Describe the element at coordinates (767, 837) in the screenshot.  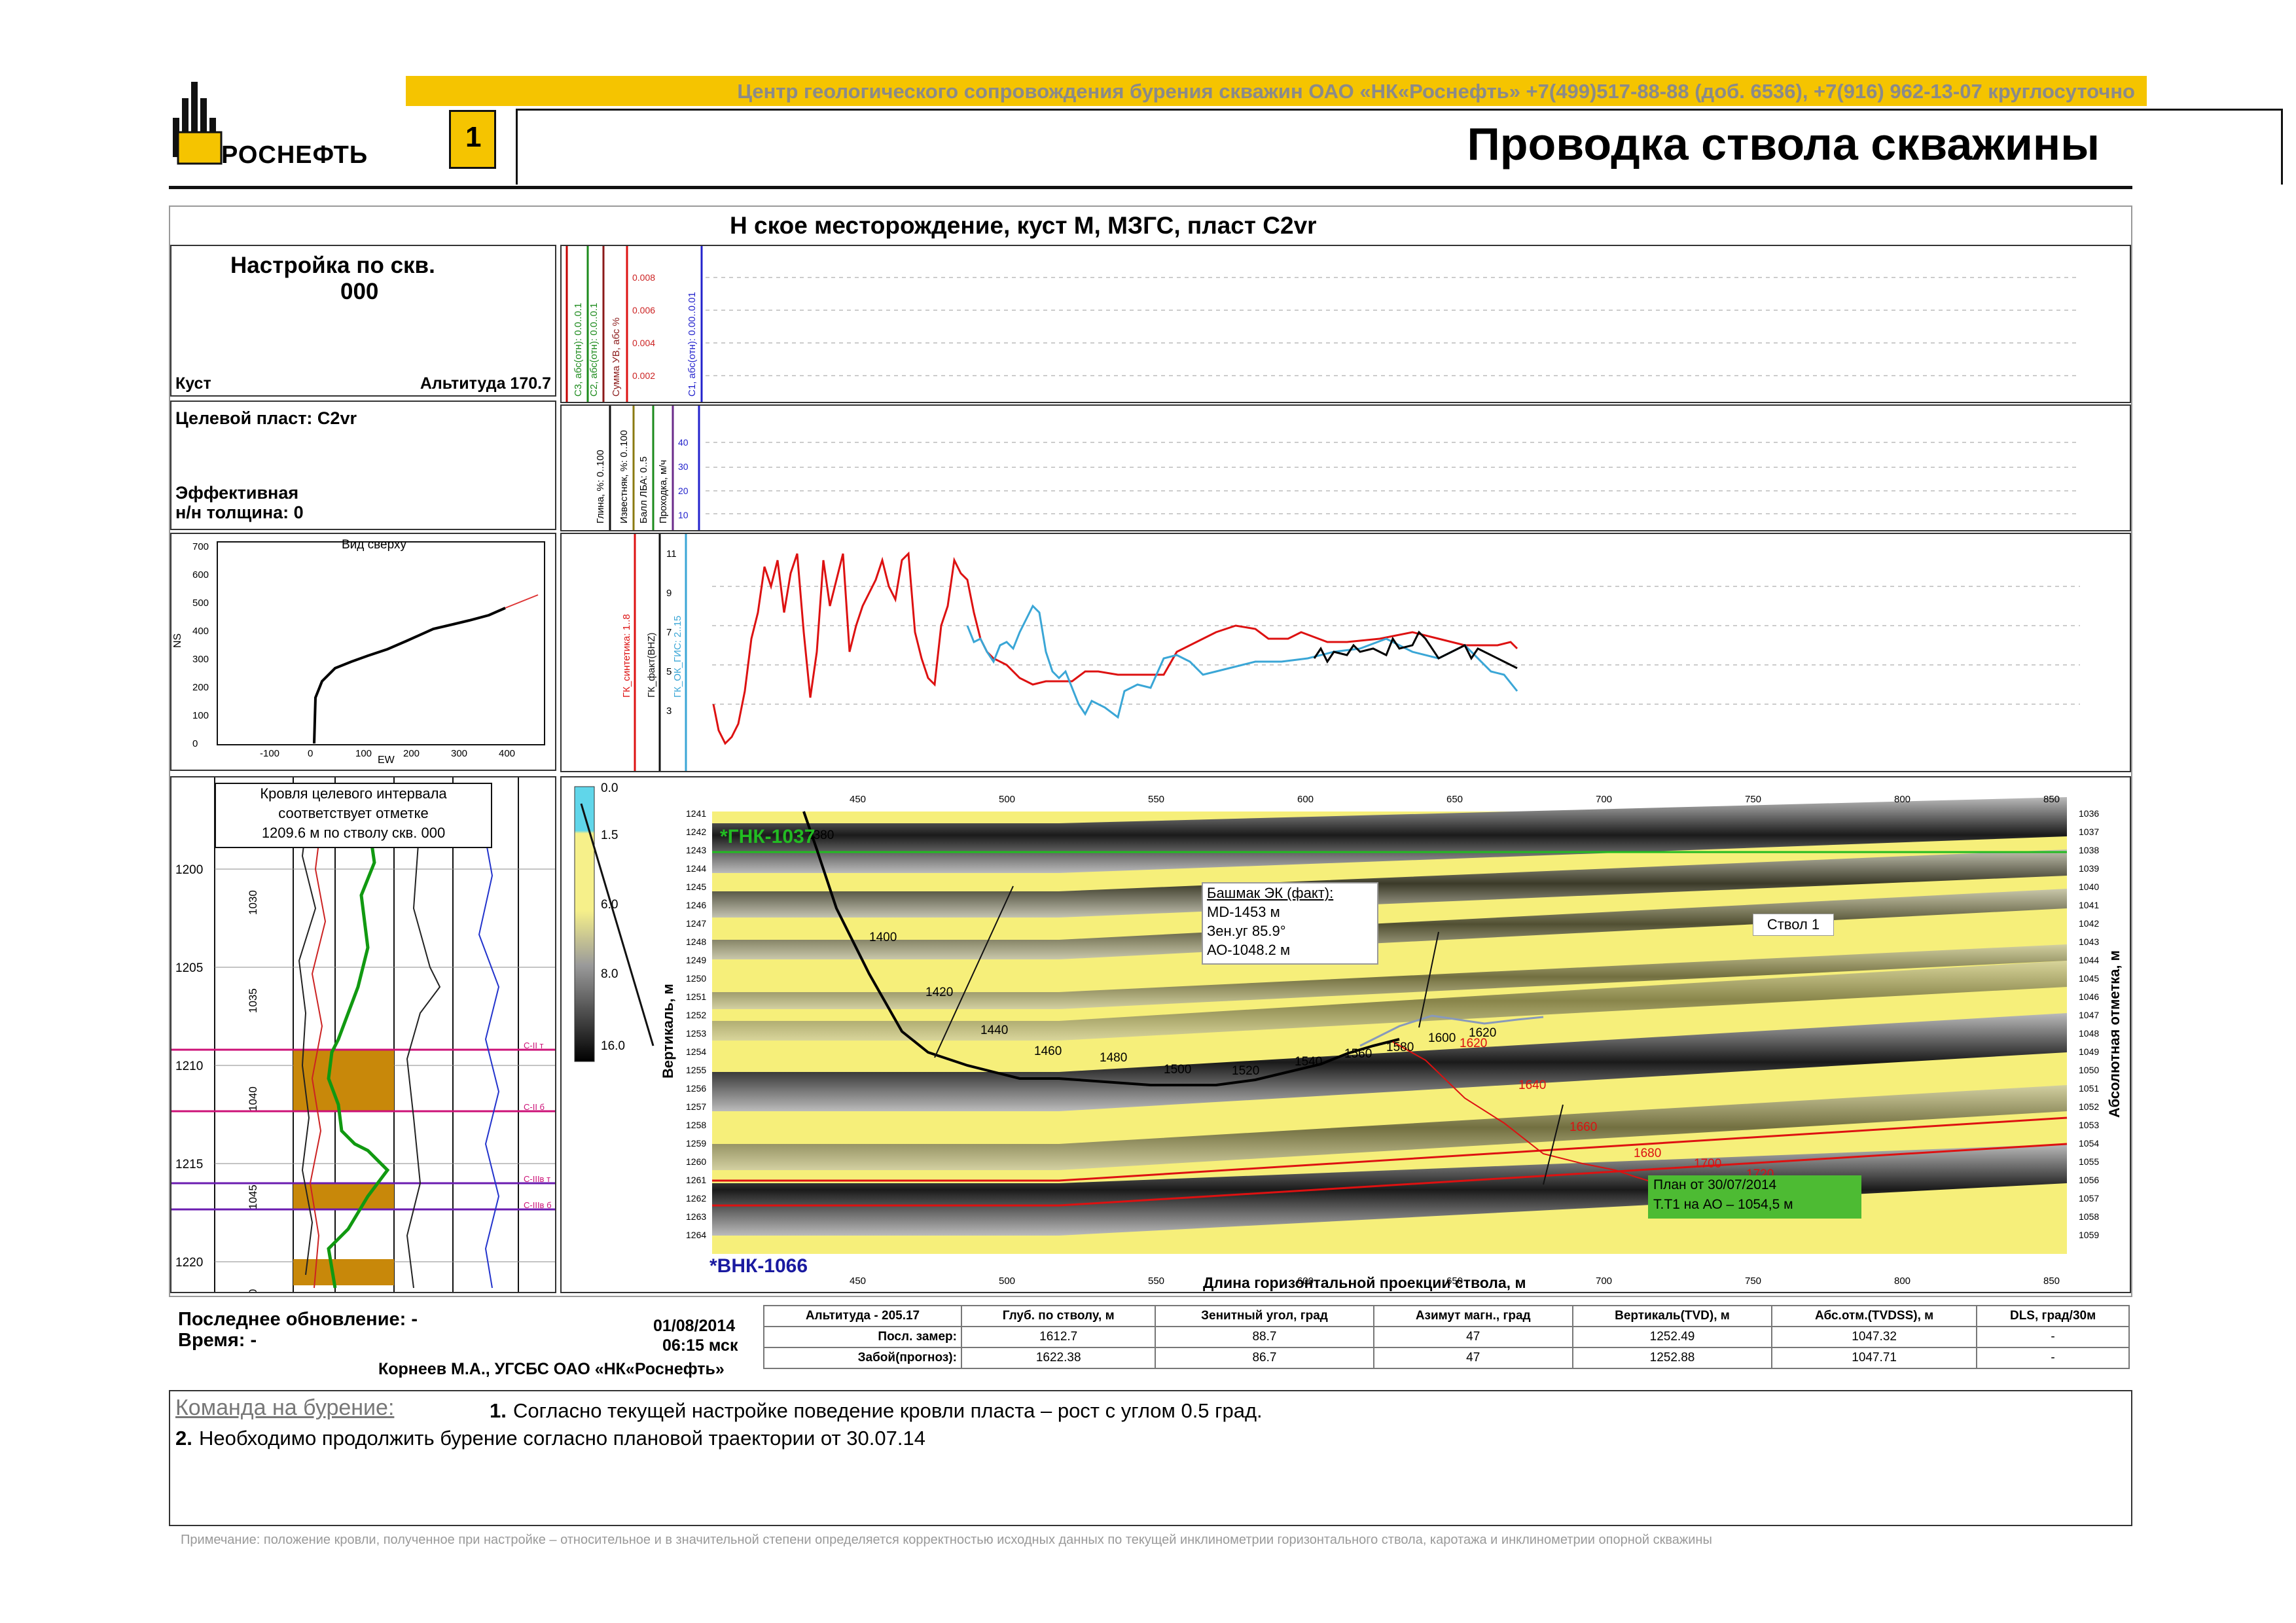
I see `gnk-label: *ГНК-1037` at that location.